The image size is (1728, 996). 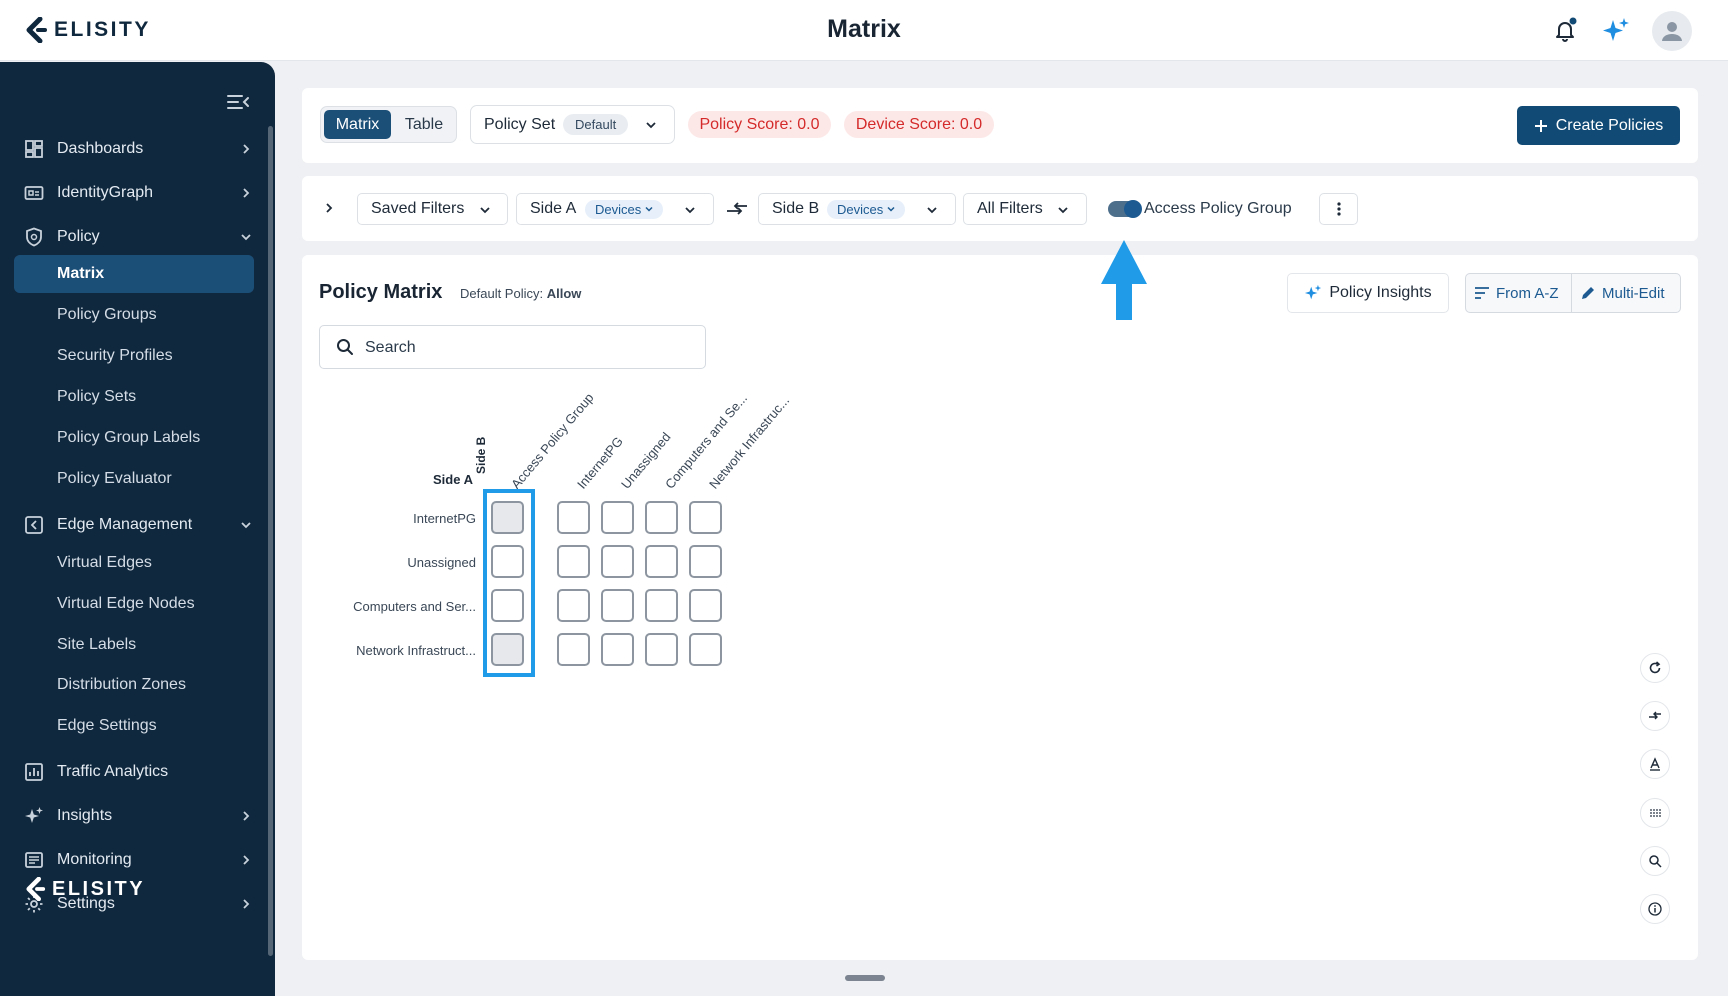 I want to click on brand-logo: ELISITY, so click(x=88, y=30).